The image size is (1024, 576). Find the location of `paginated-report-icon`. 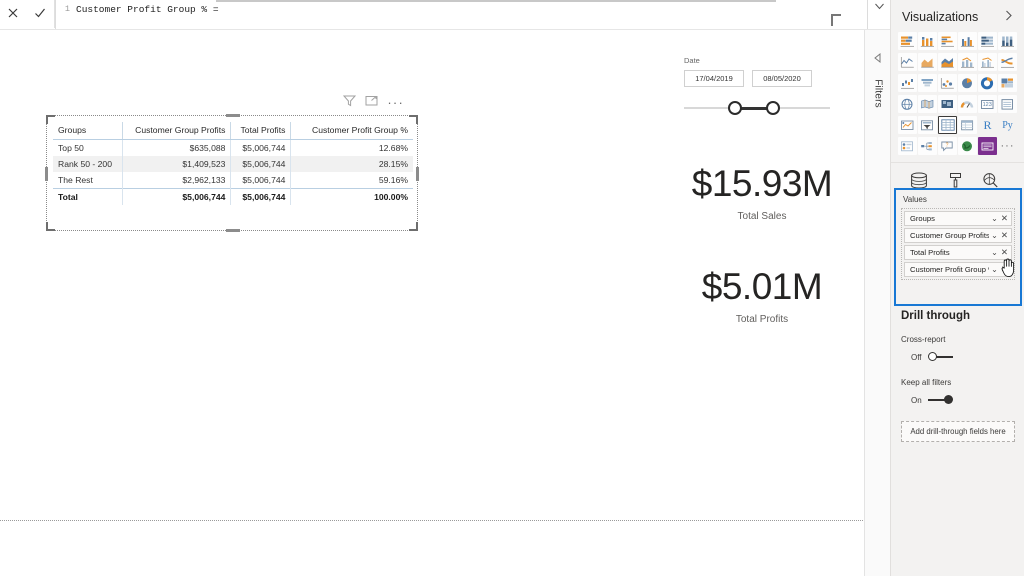

paginated-report-icon is located at coordinates (987, 146).